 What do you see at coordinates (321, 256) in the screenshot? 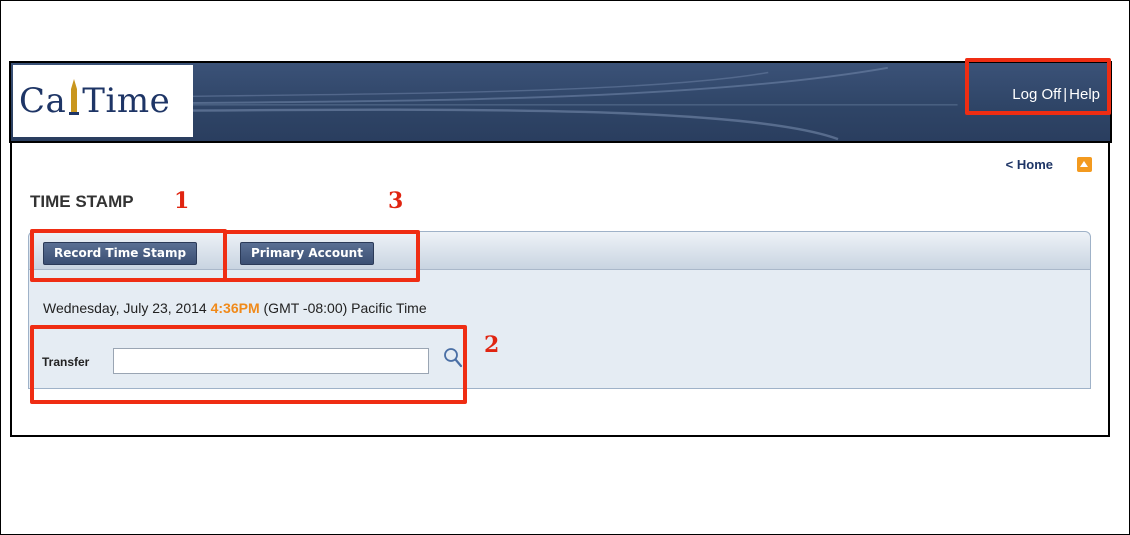
I see `annotation-box-primary-account` at bounding box center [321, 256].